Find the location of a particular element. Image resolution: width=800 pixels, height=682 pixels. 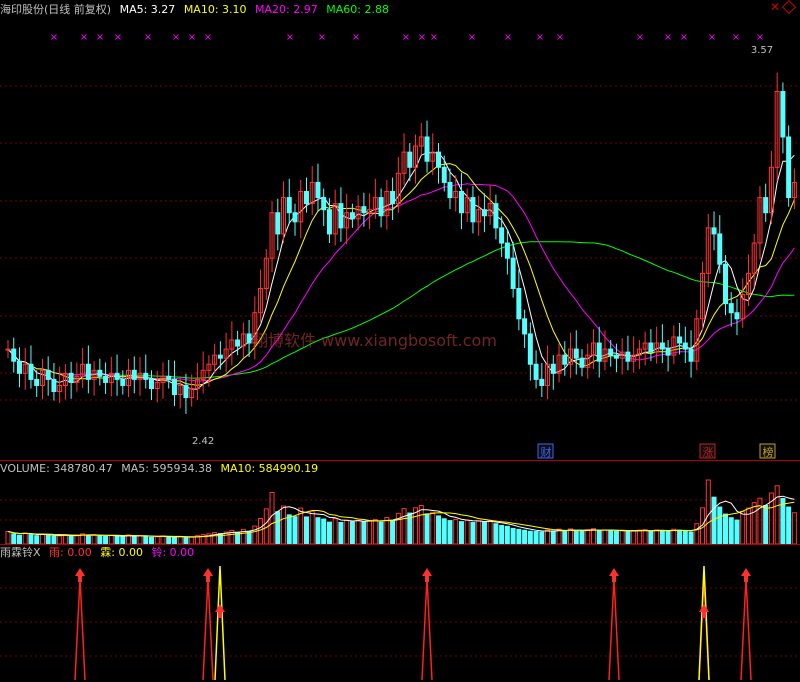

high-price-label: 3.57 is located at coordinates (762, 50).